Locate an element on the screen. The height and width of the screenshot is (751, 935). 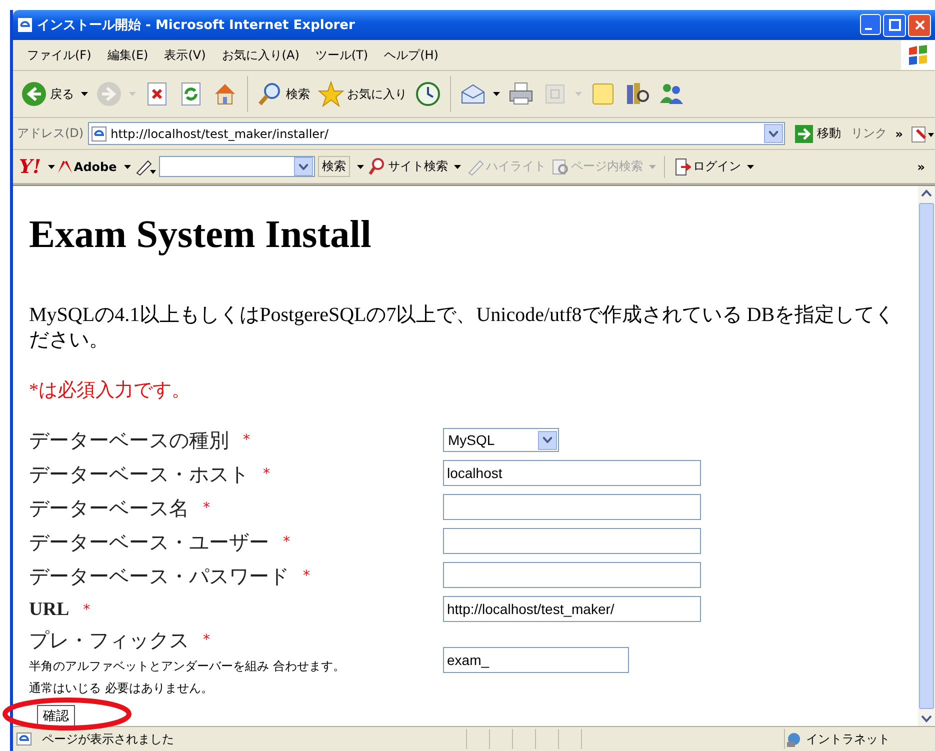
printer-icon is located at coordinates (521, 94).